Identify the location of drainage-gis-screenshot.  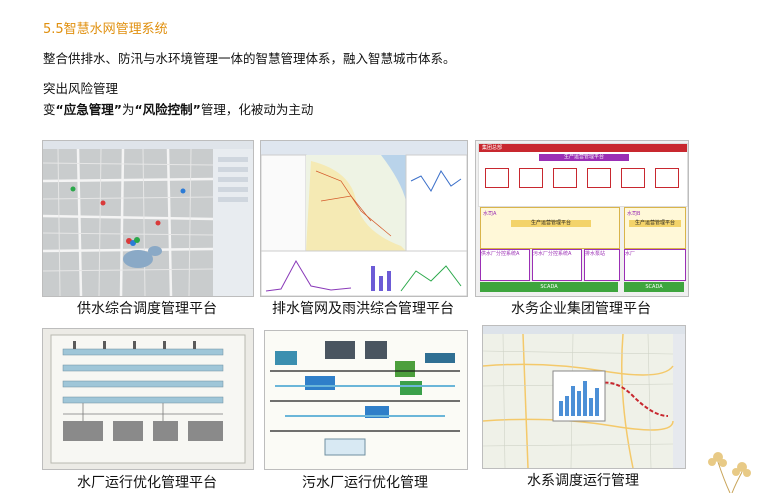
(364, 218).